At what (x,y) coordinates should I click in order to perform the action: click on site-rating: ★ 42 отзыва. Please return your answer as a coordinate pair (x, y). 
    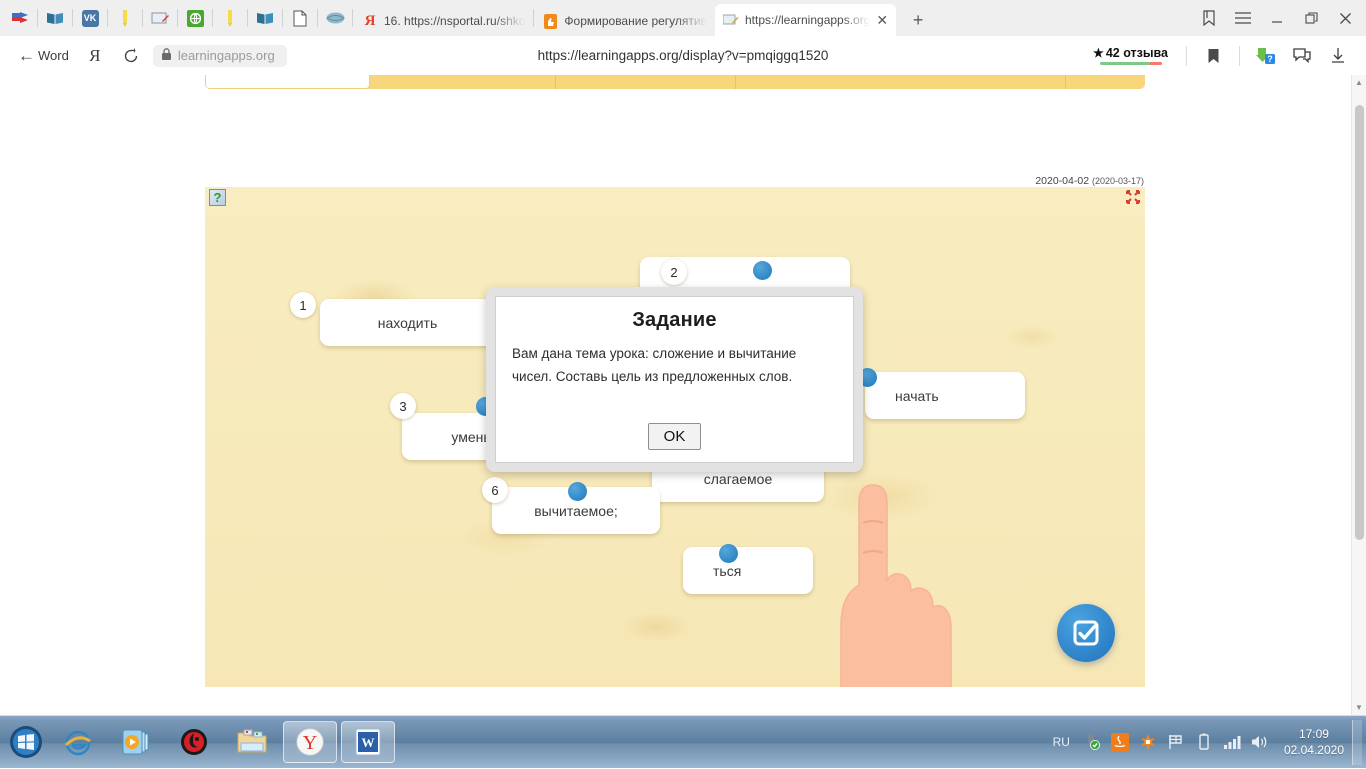
    Looking at the image, I should click on (1130, 55).